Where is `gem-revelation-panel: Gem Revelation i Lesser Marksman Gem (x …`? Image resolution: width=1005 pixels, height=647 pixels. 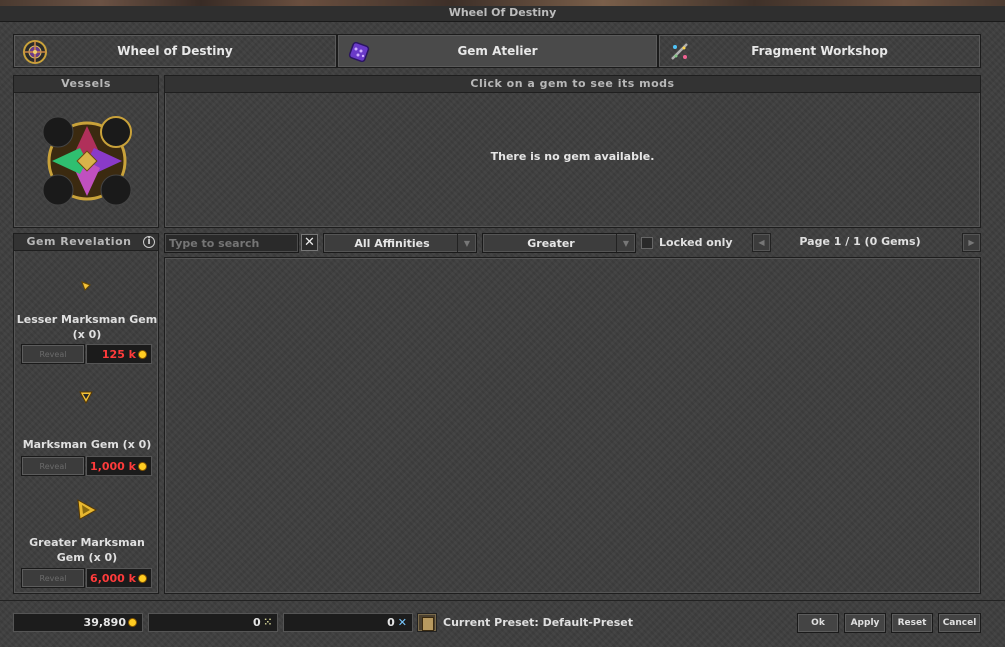 gem-revelation-panel: Gem Revelation i Lesser Marksman Gem (x … is located at coordinates (86, 413).